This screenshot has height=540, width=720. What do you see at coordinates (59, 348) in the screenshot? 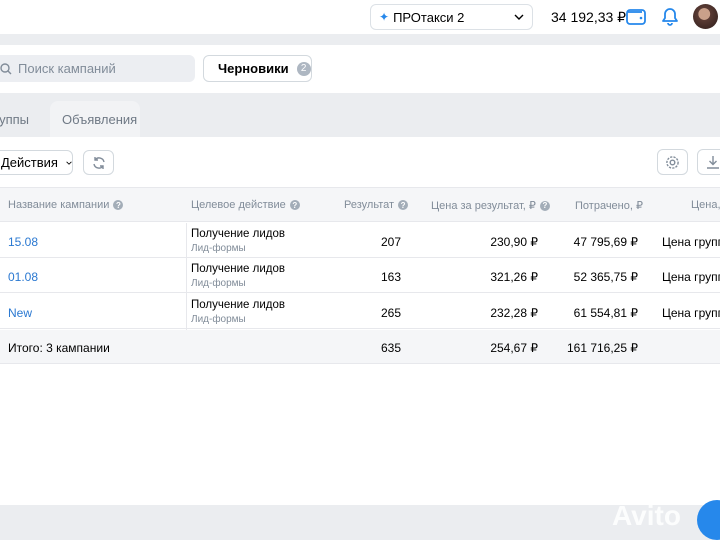
I see `total-label: Итого: 3 кампании` at bounding box center [59, 348].